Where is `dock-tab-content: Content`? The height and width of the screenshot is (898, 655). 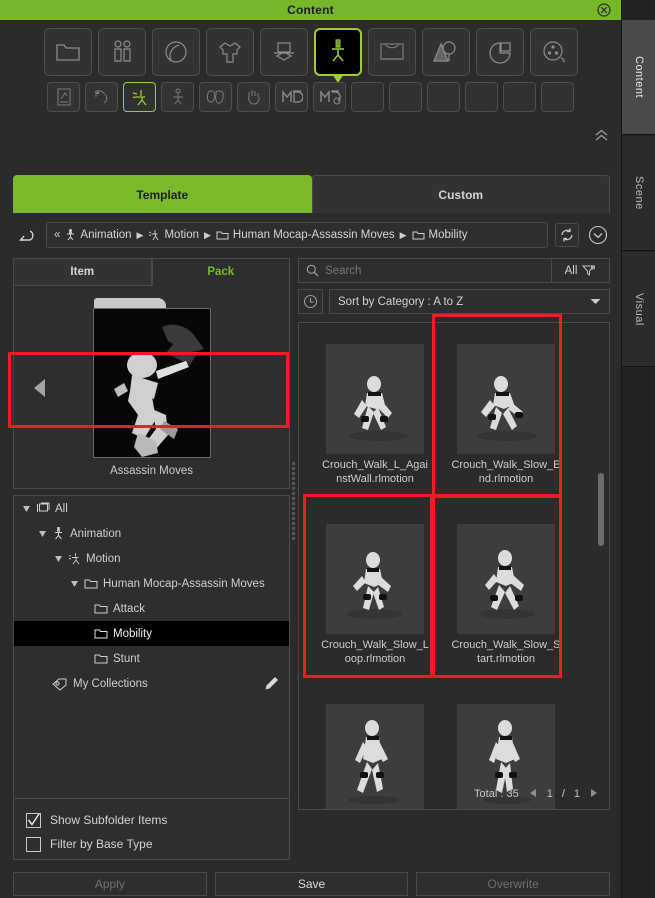
dock-tab-content: Content is located at coordinates (638, 77).